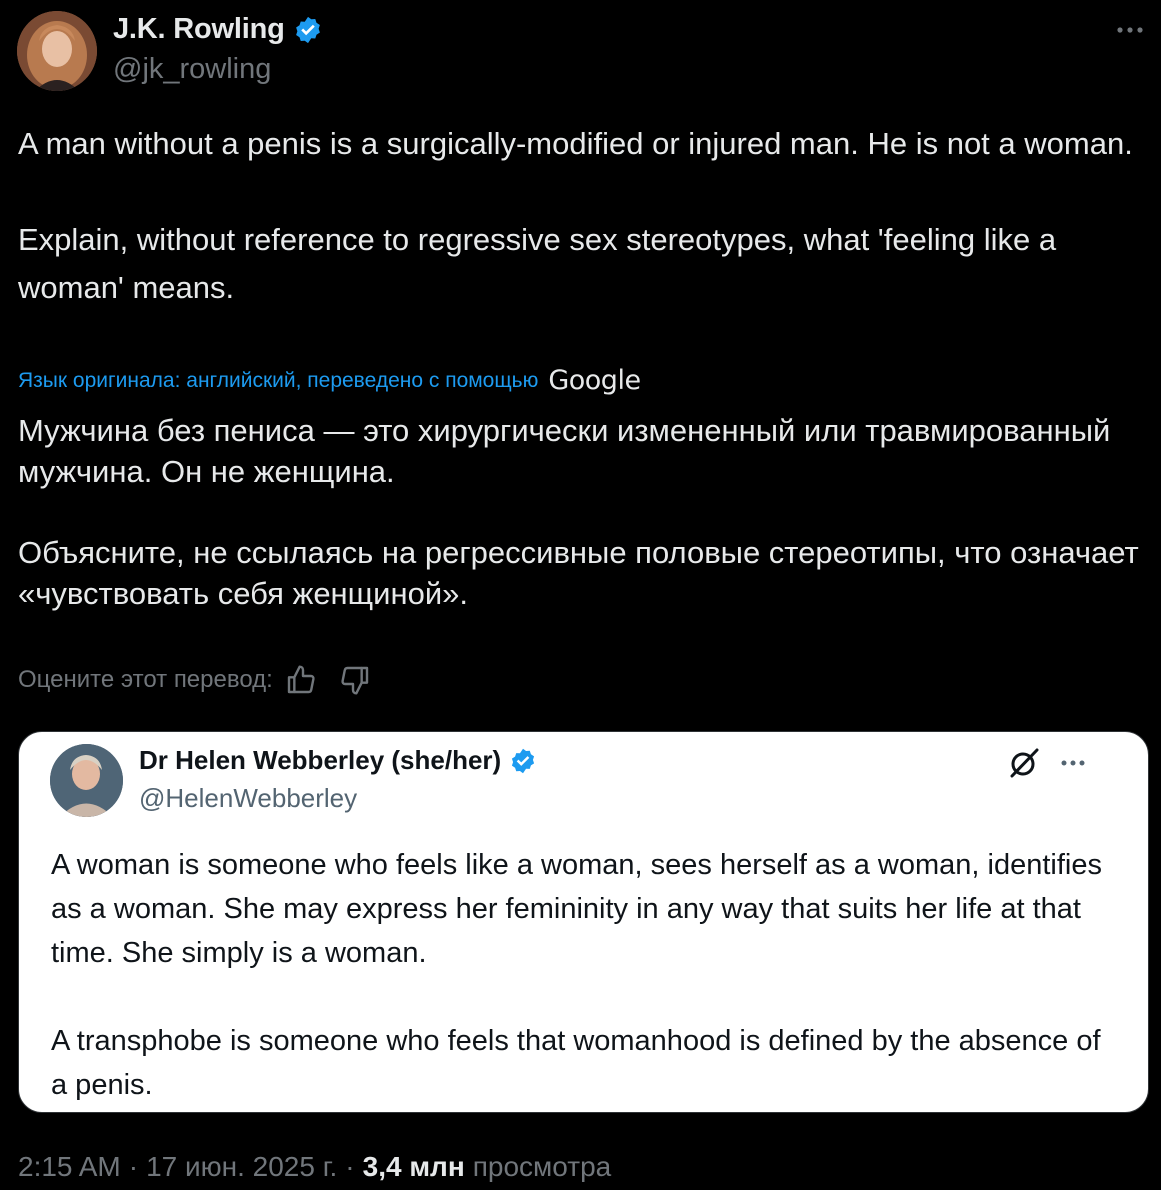 The image size is (1161, 1190). I want to click on views-count: 3,4 млн, so click(414, 1167).